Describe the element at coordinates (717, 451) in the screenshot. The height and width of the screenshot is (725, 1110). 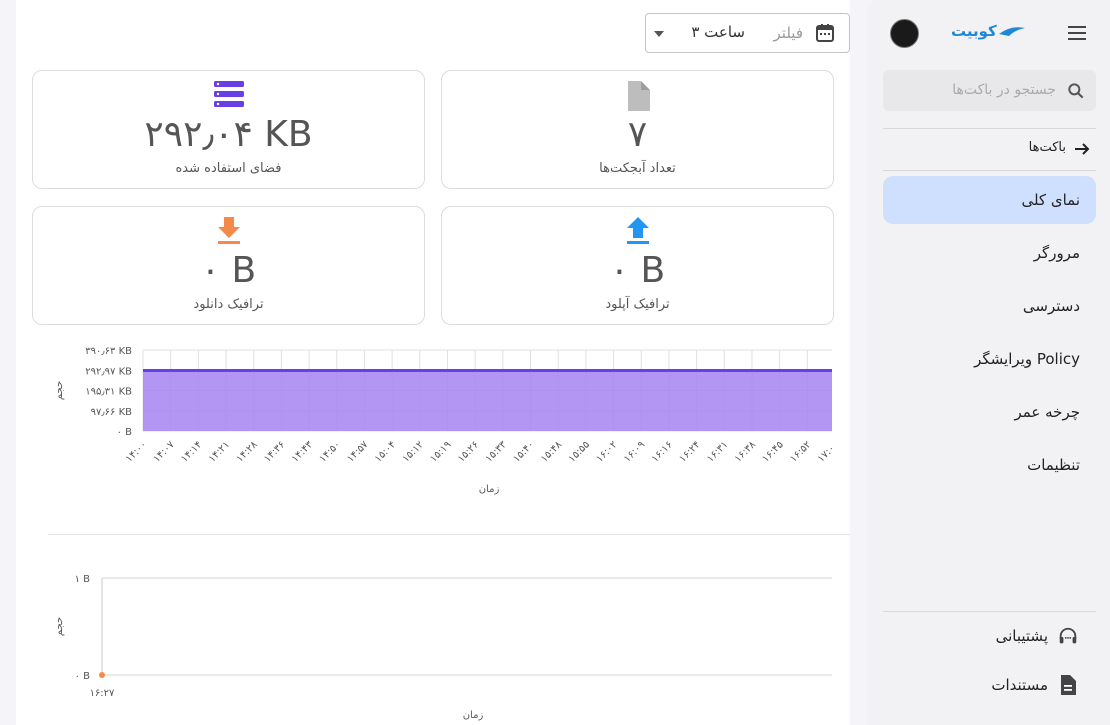
I see `x-tick-label: ۱۶:۳۱` at that location.